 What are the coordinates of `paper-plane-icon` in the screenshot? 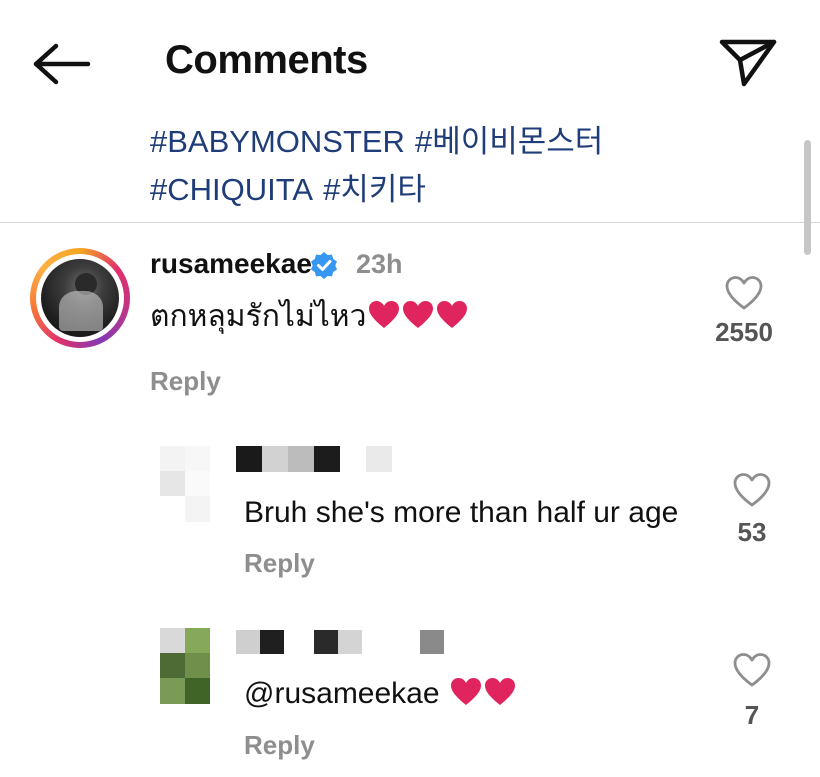 It's located at (748, 63).